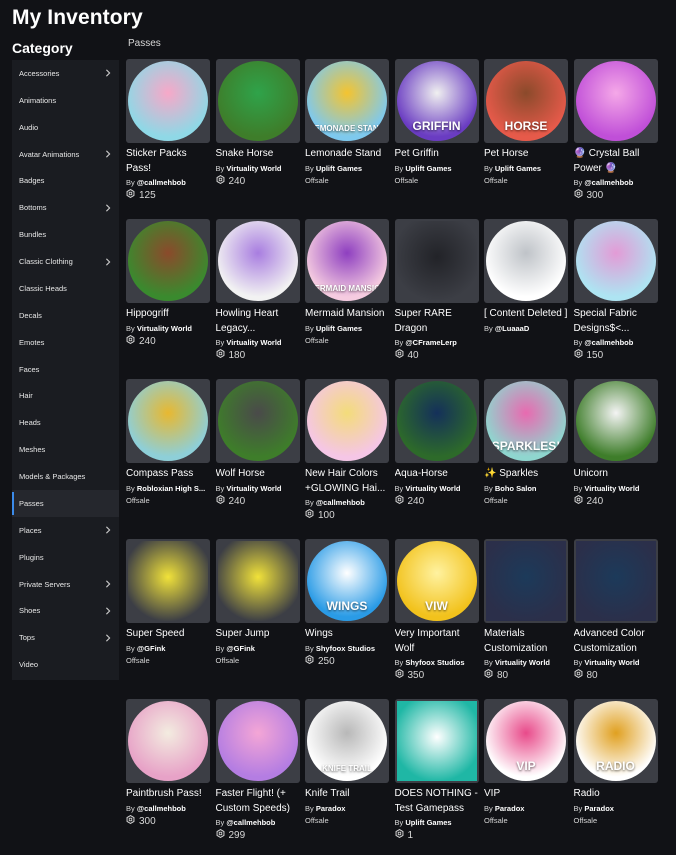 This screenshot has width=676, height=855. What do you see at coordinates (65, 288) in the screenshot?
I see `sidebar-item-classic-heads: Classic Heads` at bounding box center [65, 288].